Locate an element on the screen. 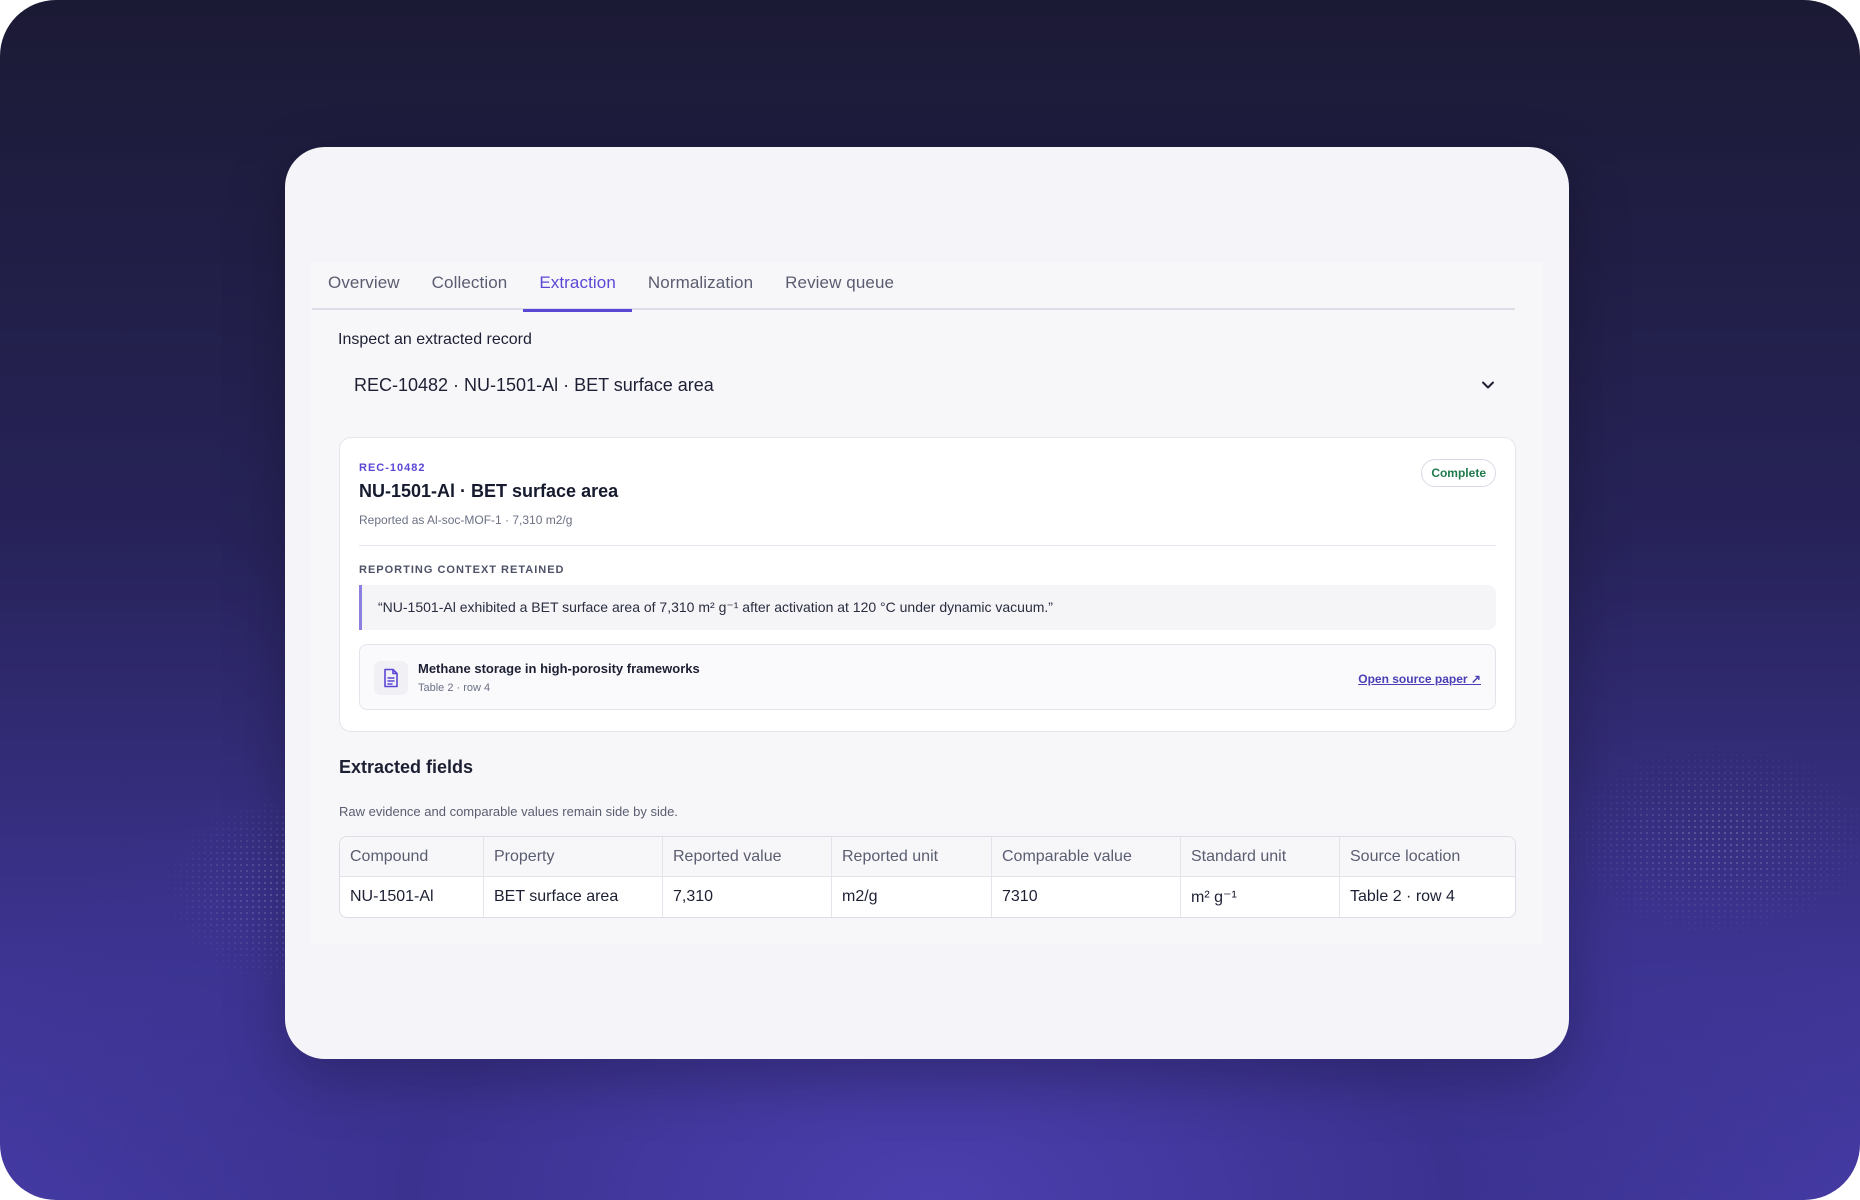  table-cell: 7,310 is located at coordinates (747, 897).